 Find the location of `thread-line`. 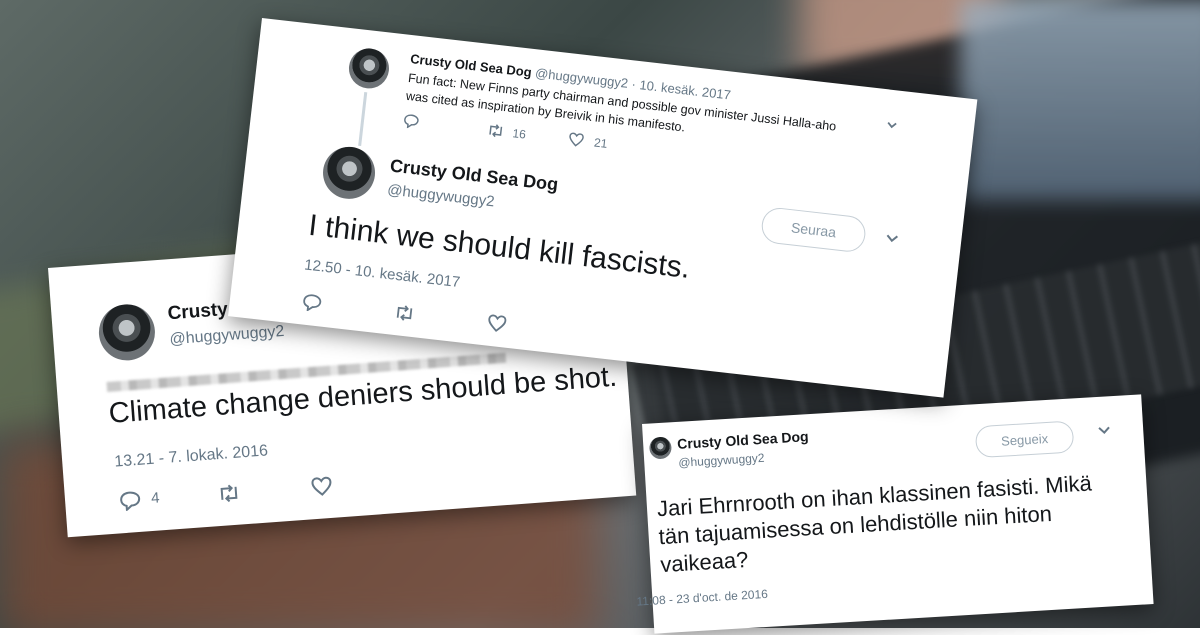

thread-line is located at coordinates (363, 119).